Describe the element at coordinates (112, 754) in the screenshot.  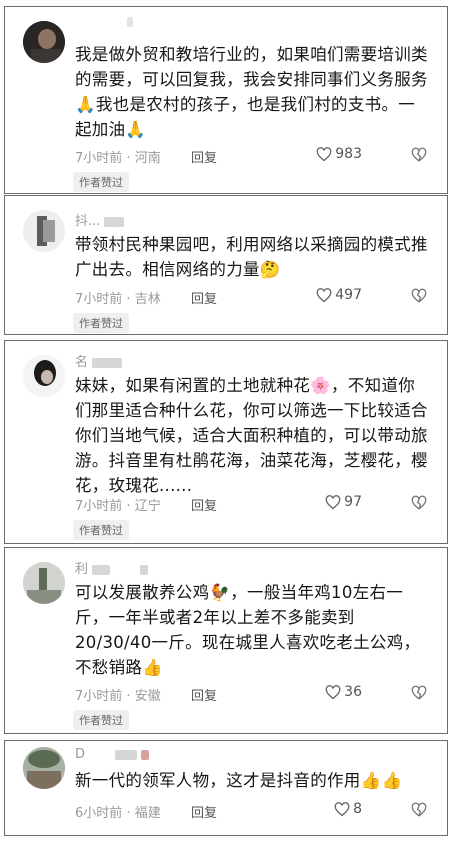
I see `username: D` at that location.